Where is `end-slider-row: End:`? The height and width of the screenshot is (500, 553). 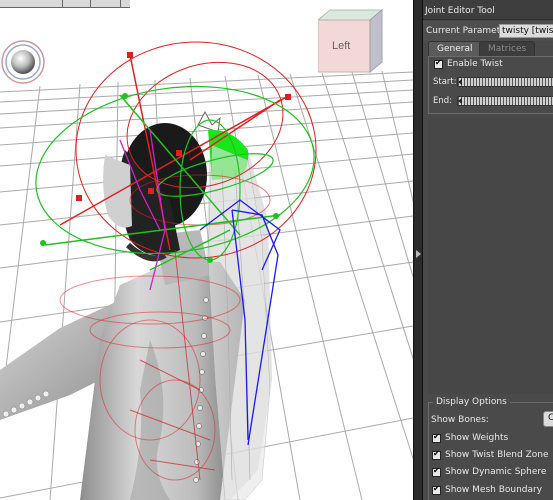 end-slider-row: End: is located at coordinates (493, 101).